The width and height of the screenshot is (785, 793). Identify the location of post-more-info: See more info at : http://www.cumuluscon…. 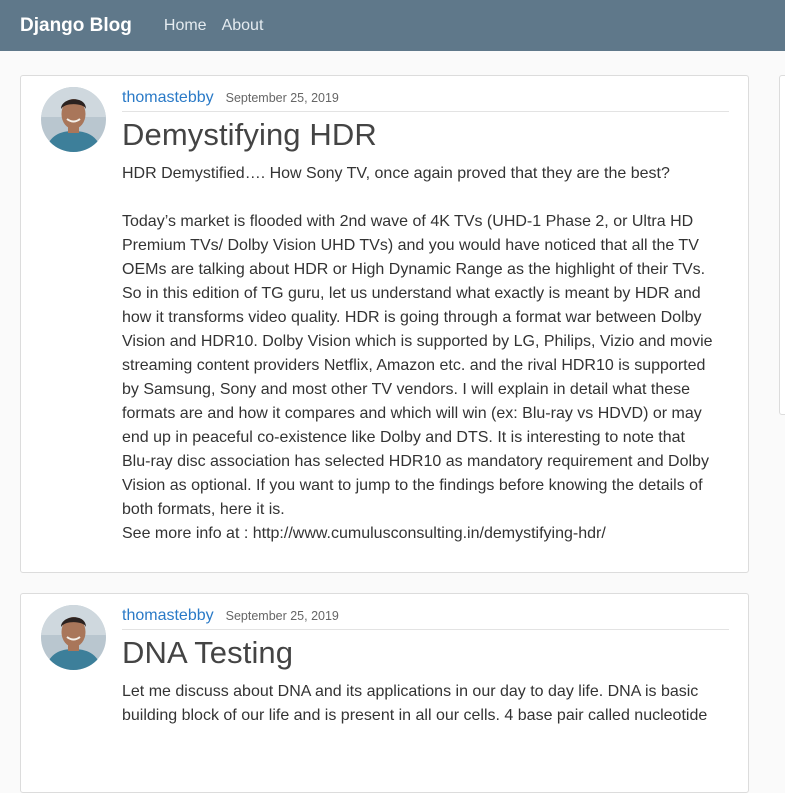
(364, 533).